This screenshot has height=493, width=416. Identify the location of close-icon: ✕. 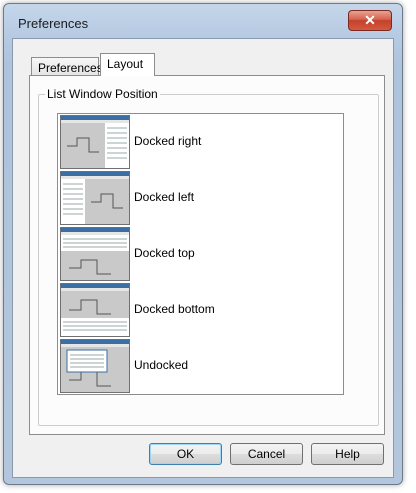
(370, 20).